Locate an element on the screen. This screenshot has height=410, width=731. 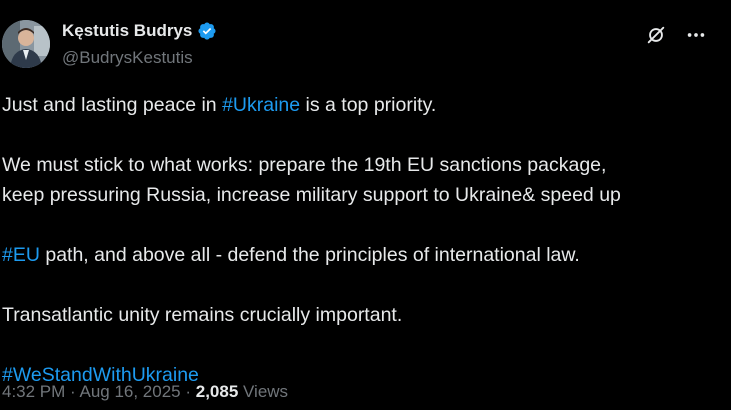
views-link: 2,085 Views is located at coordinates (242, 391).